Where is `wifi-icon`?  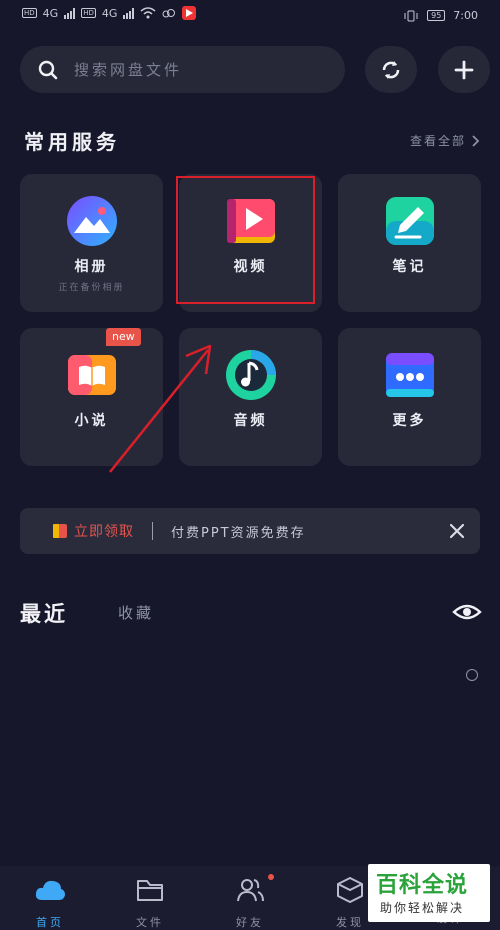
wifi-icon is located at coordinates (148, 13).